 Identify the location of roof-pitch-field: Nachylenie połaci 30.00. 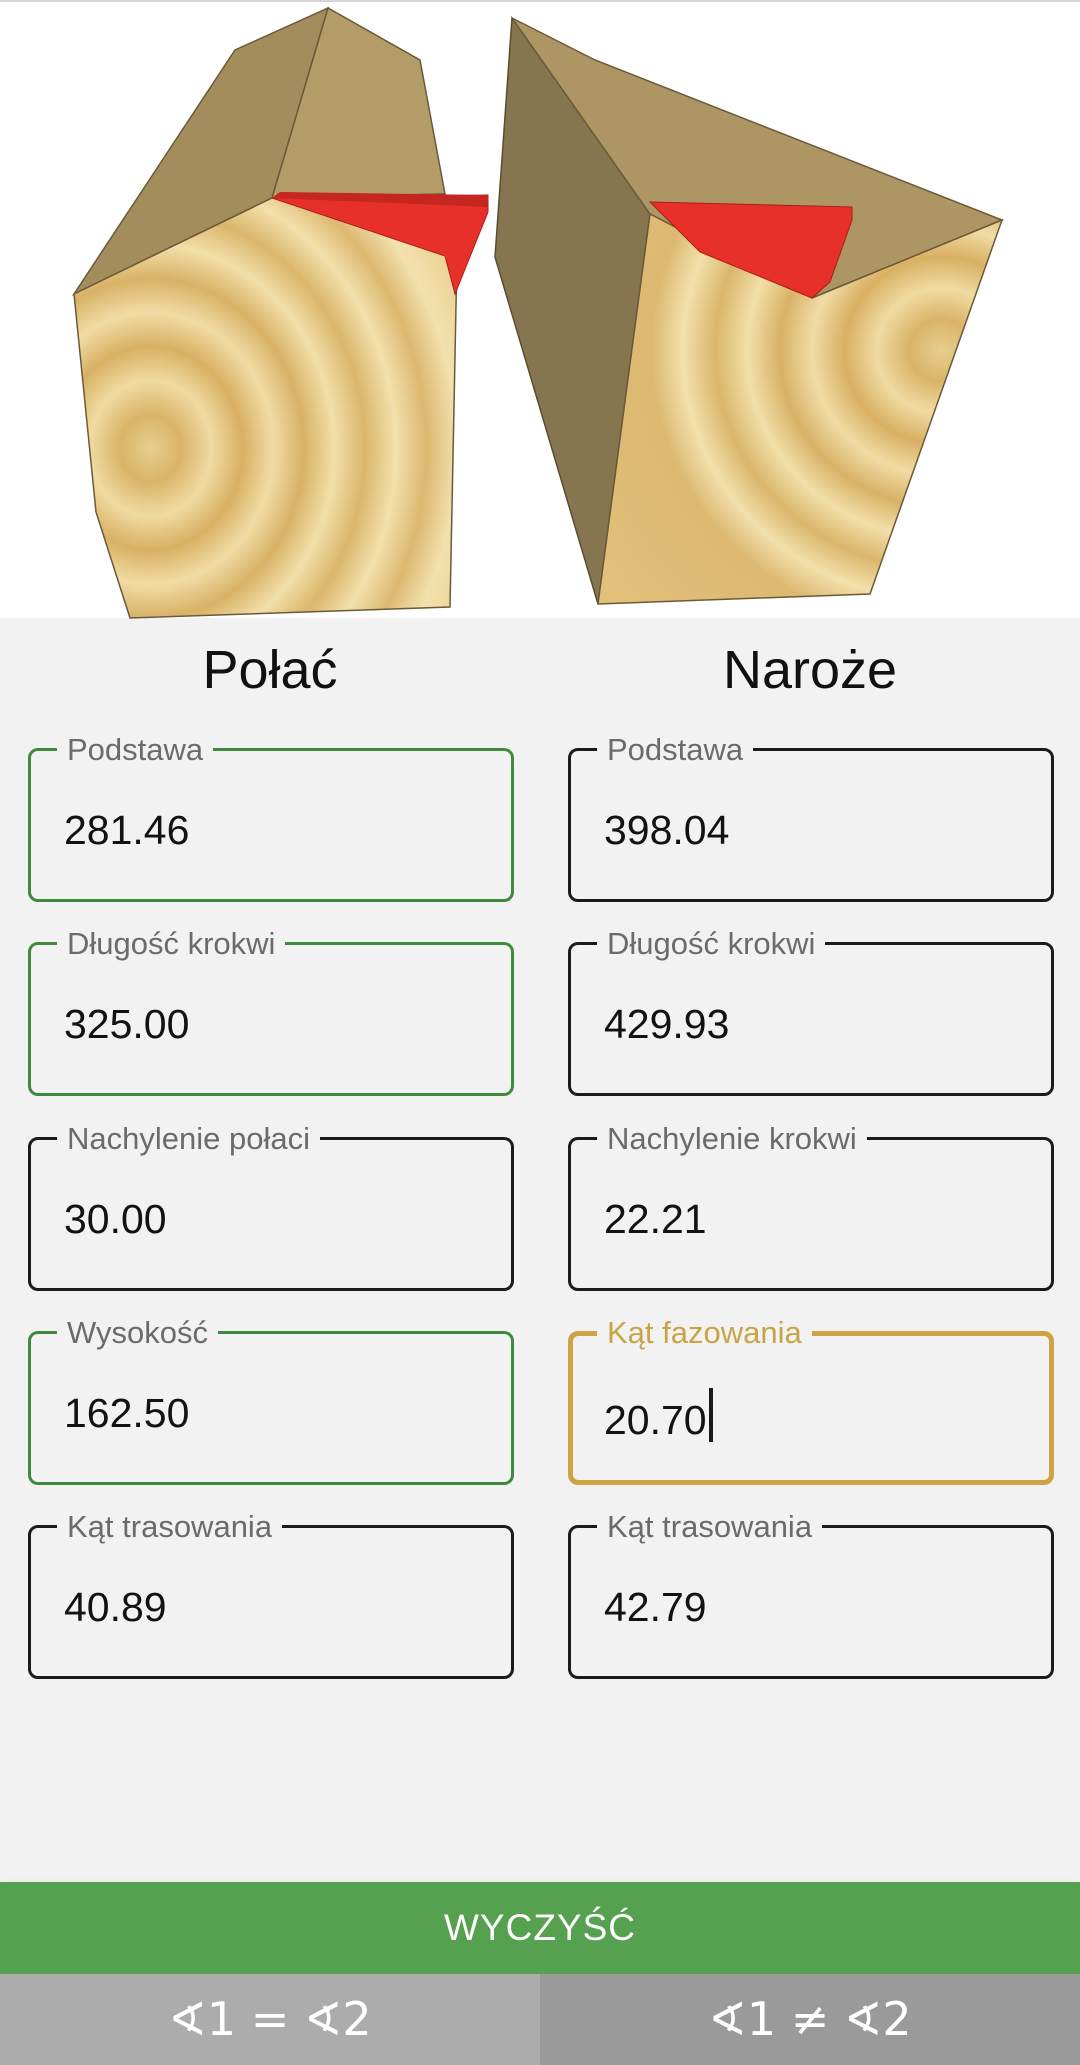
(271, 1205).